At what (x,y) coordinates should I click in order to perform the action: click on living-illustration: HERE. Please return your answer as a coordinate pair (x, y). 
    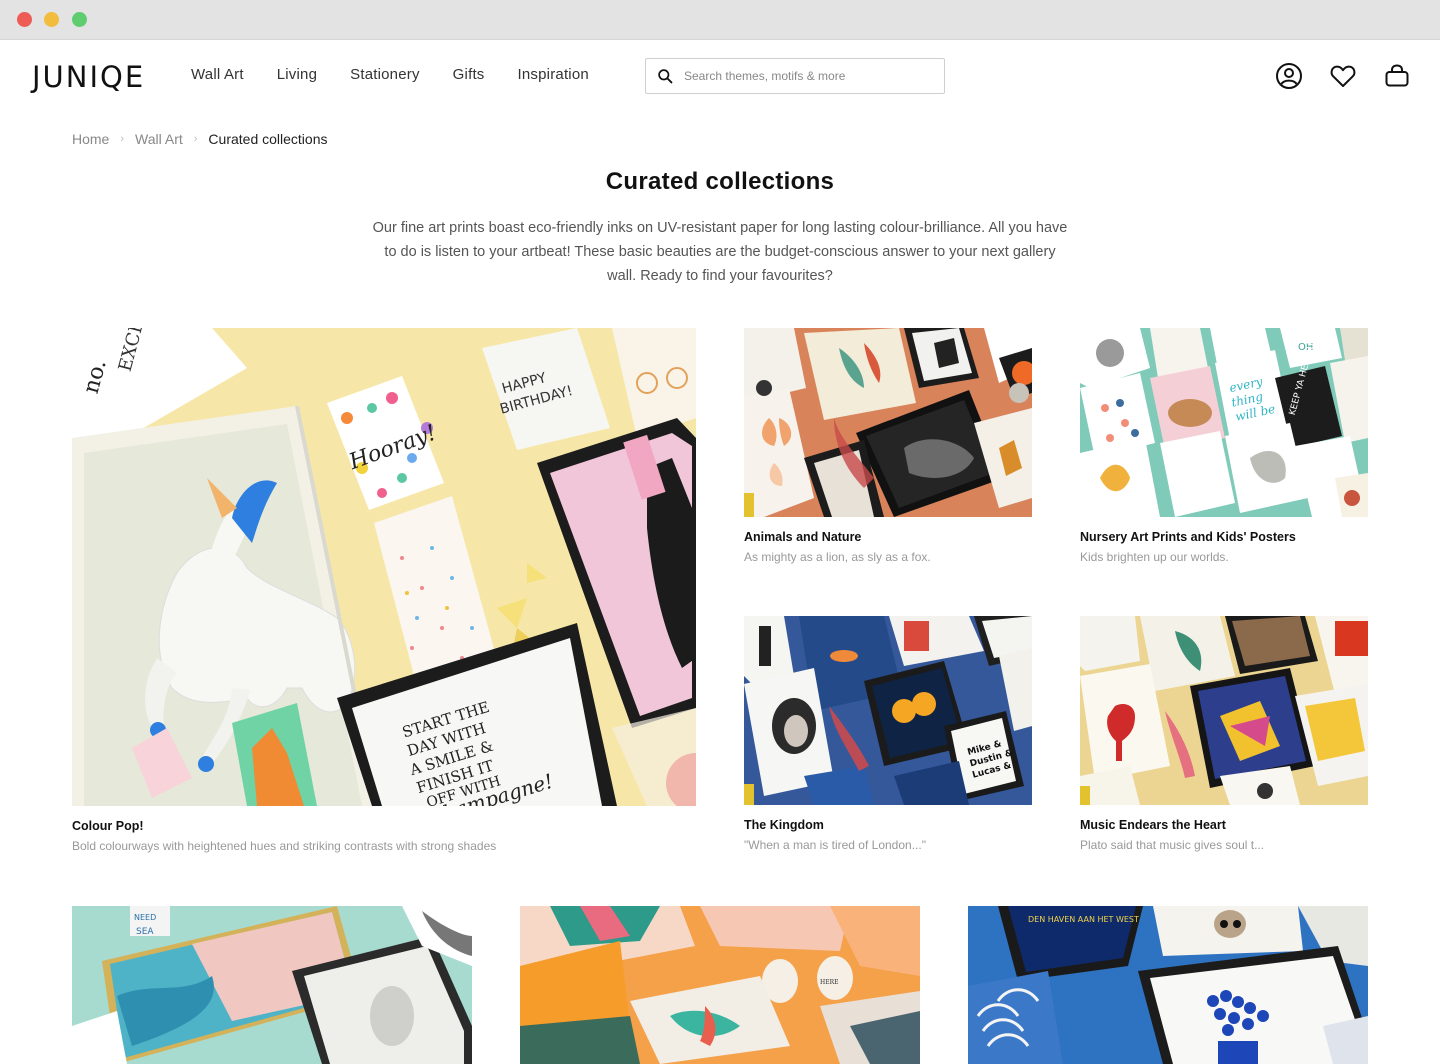
    Looking at the image, I should click on (720, 985).